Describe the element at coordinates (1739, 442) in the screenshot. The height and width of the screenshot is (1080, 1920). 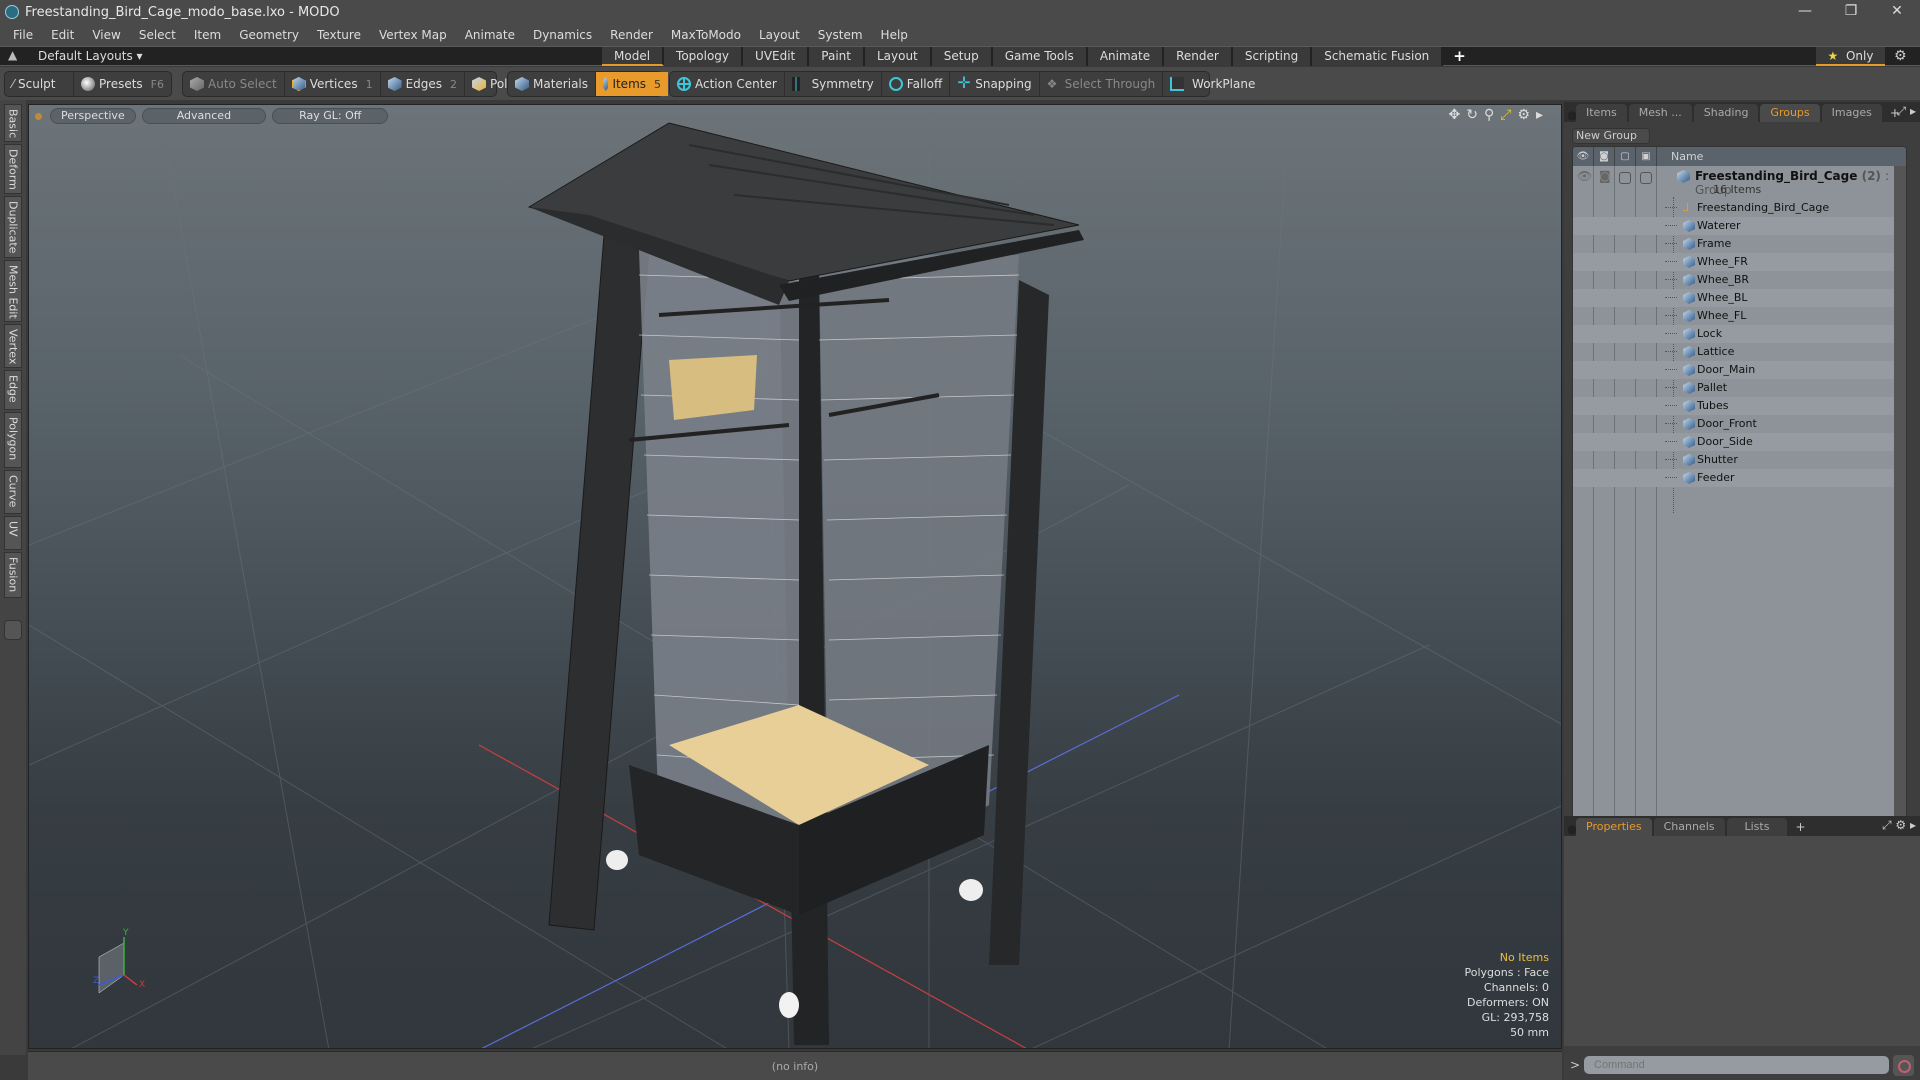
I see `group-member: Door_Side` at that location.